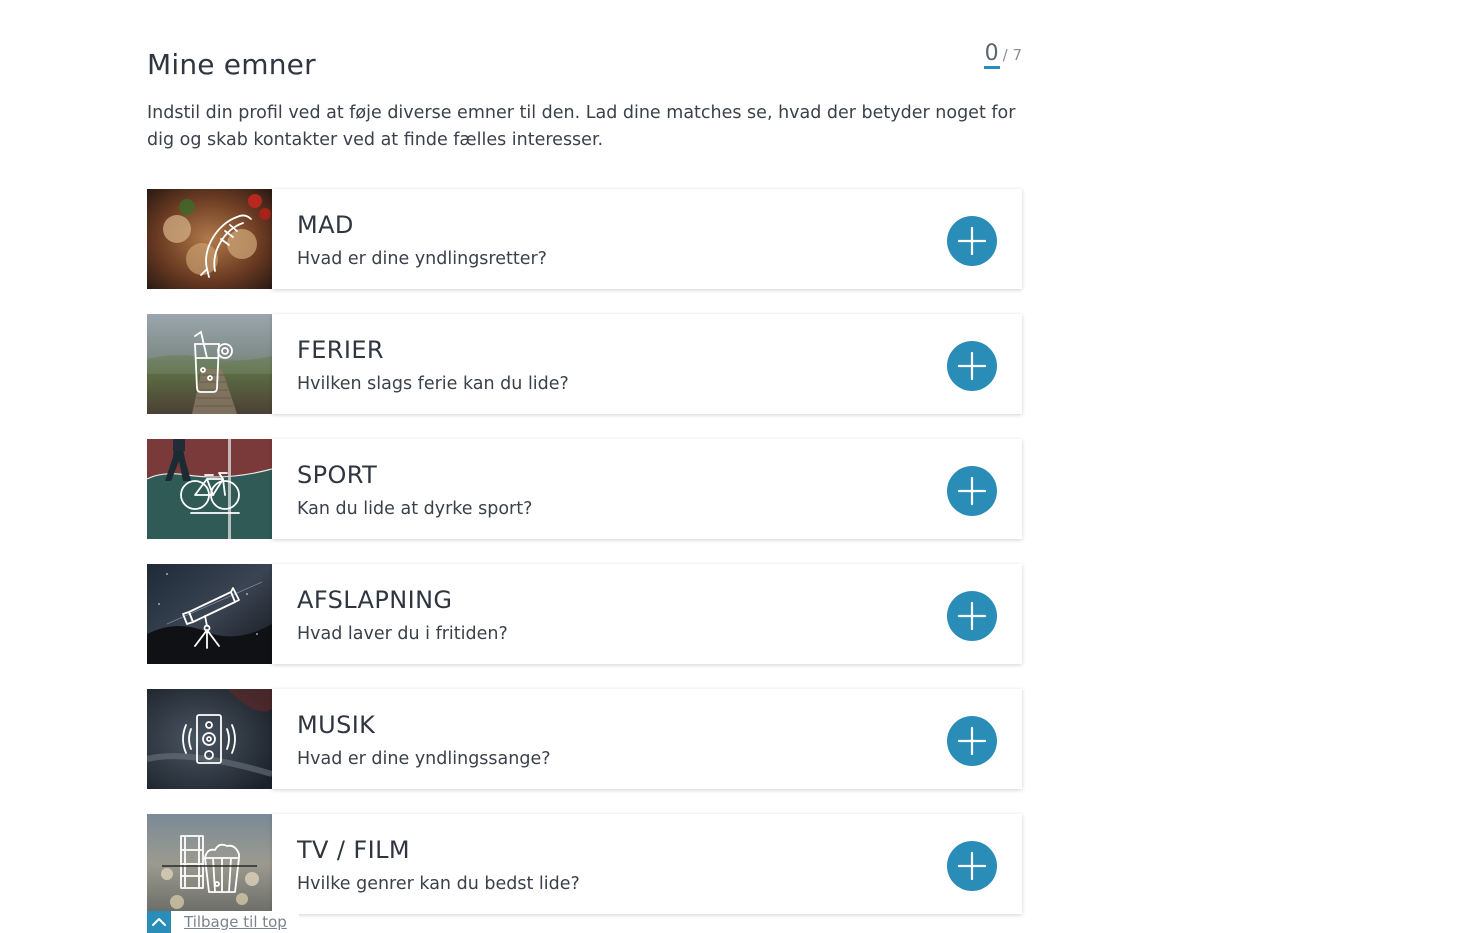 This screenshot has width=1477, height=933. I want to click on back-to-top: Tilbage til top, so click(223, 922).